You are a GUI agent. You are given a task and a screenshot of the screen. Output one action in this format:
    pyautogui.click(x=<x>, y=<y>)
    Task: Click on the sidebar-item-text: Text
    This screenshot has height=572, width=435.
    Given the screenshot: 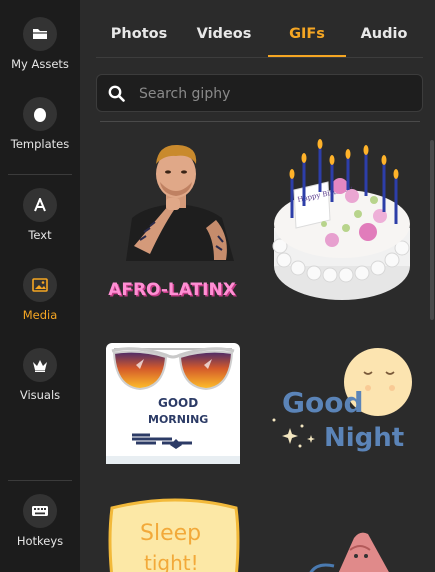 What is the action you would take?
    pyautogui.click(x=40, y=215)
    